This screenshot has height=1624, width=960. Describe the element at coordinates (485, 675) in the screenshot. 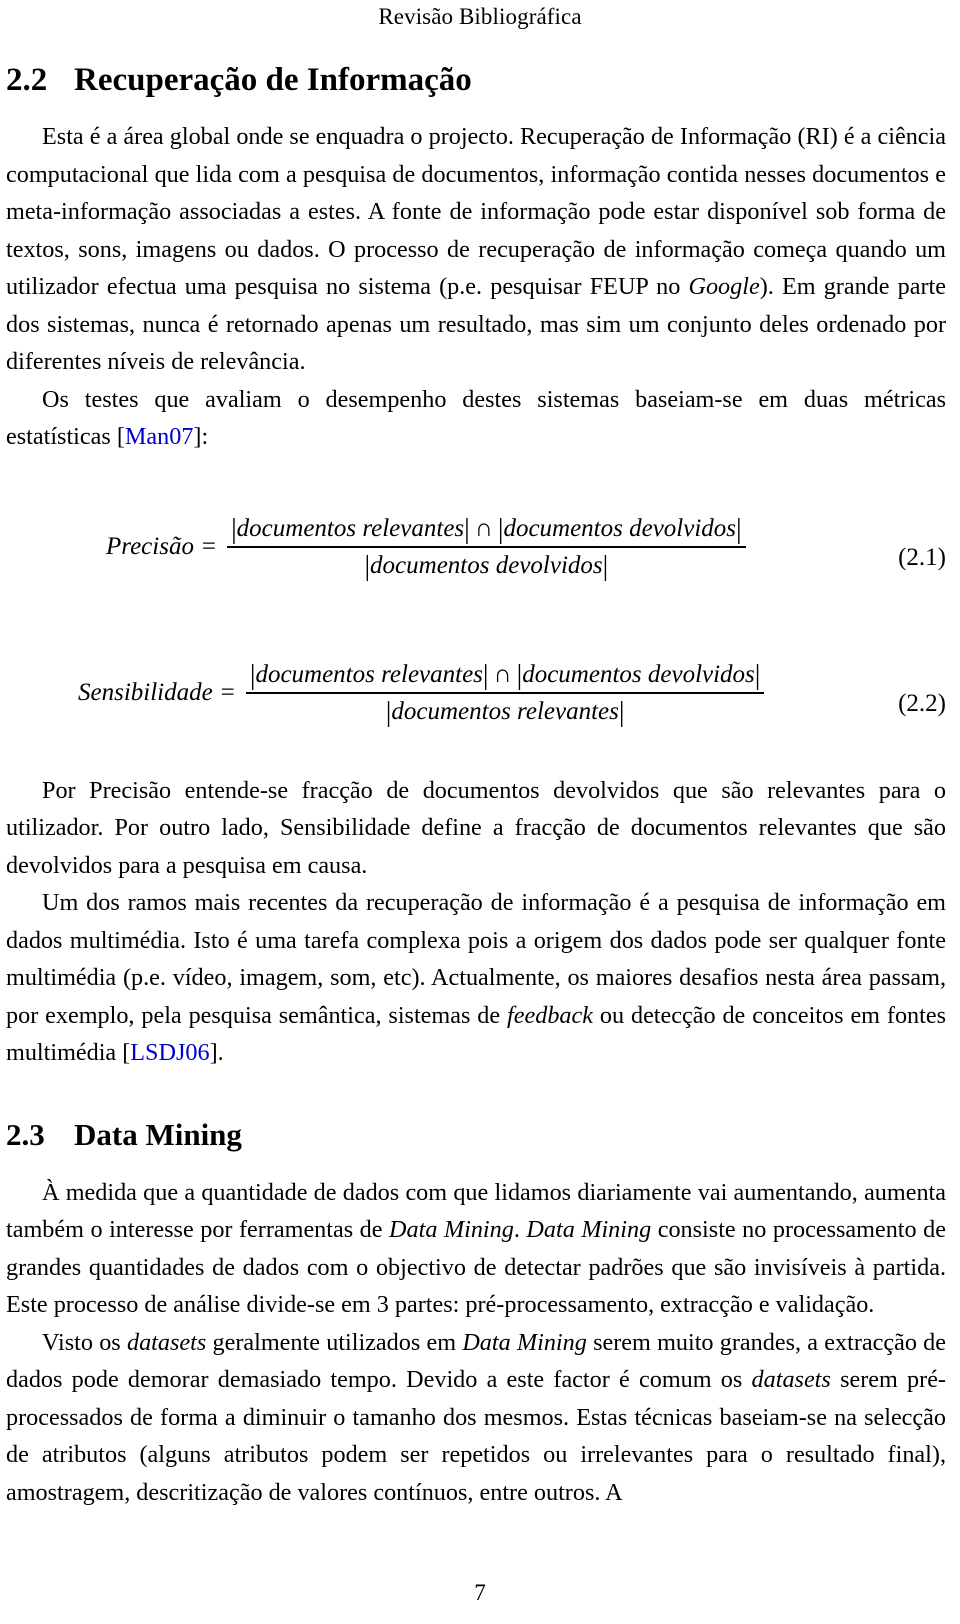

I see `abs-bar-close-icon-4: |` at that location.